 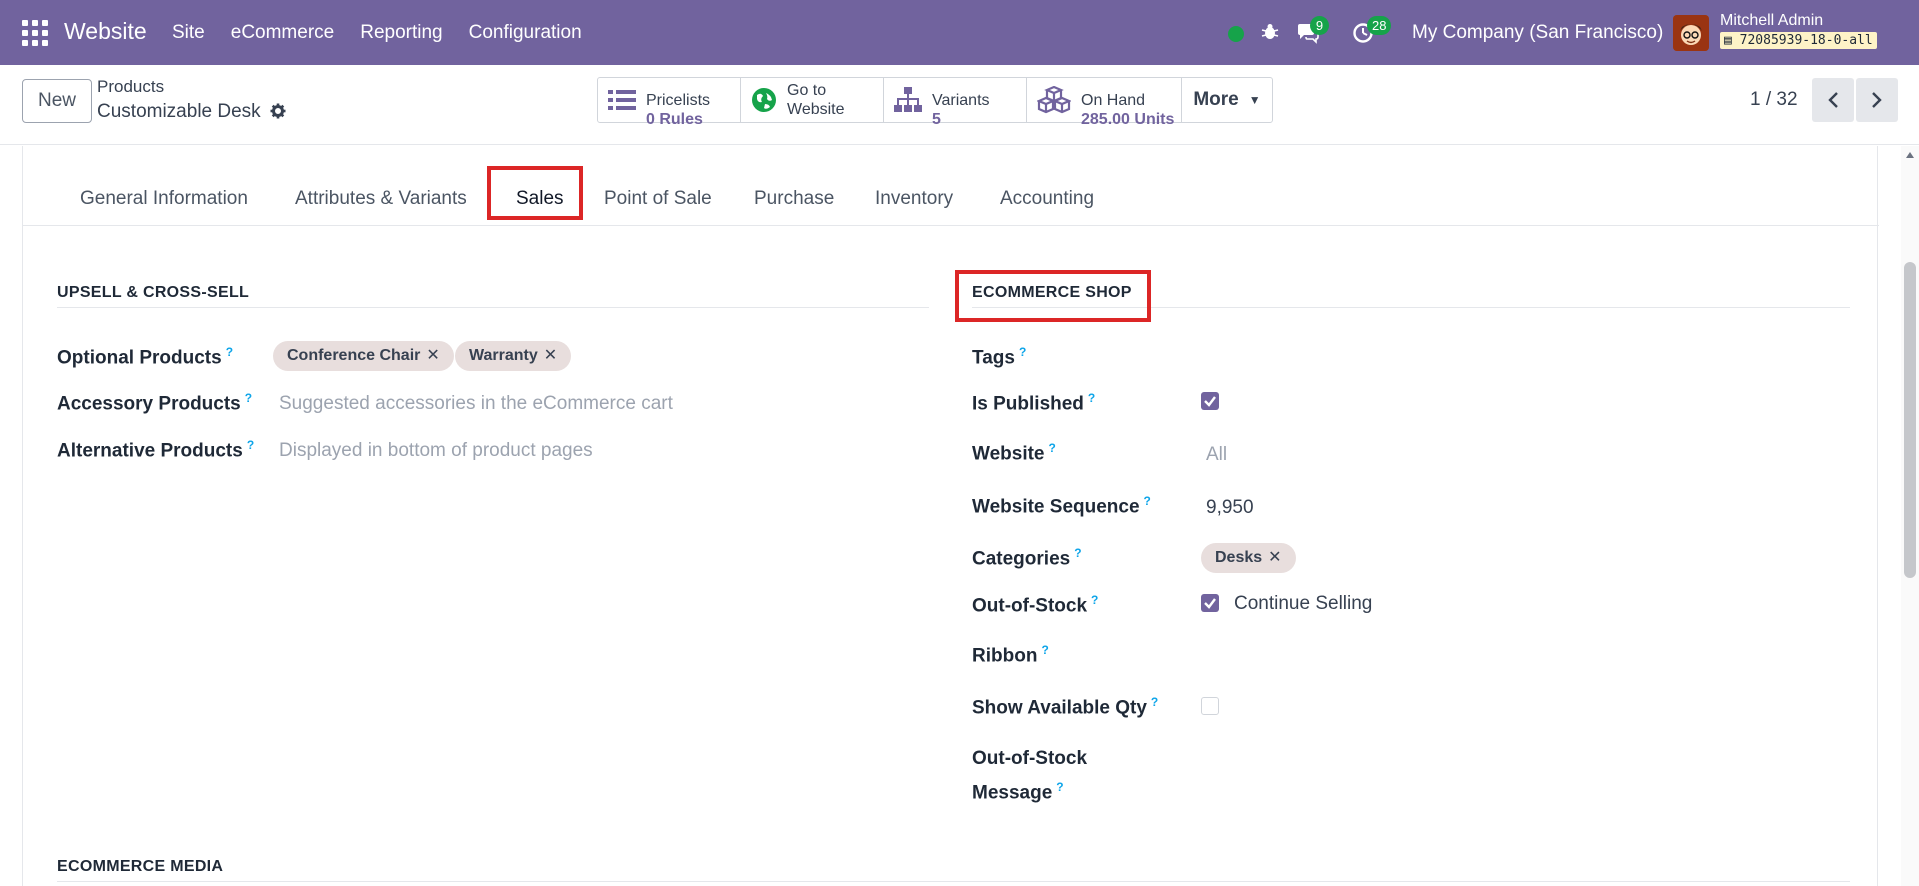 I want to click on smart-button-on-hand: On Hand 285.00 Units, so click(x=1104, y=103).